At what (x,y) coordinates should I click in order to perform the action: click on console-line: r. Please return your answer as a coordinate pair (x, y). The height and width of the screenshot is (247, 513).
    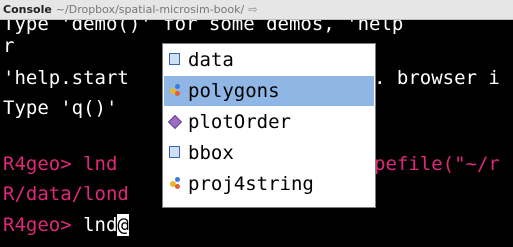
    Looking at the image, I should click on (9, 46).